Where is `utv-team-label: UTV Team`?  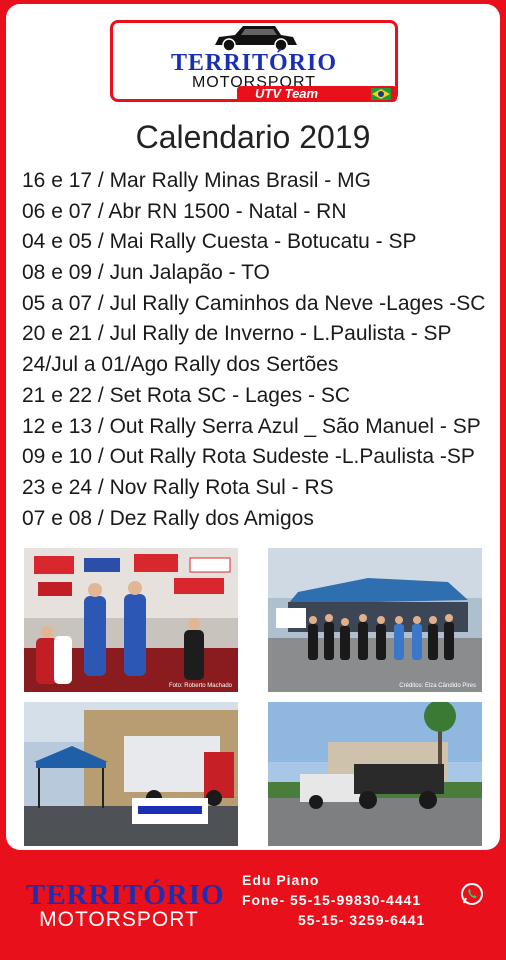
utv-team-label: UTV Team is located at coordinates (287, 93).